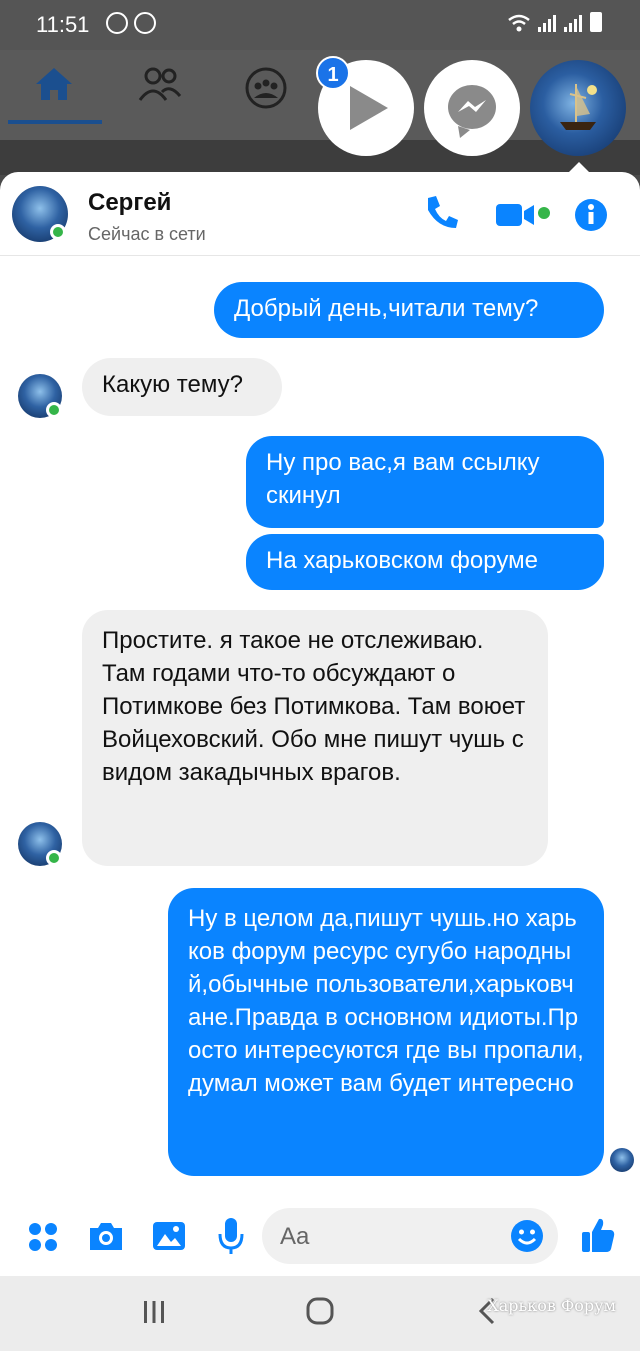 Image resolution: width=640 pixels, height=1351 pixels. Describe the element at coordinates (472, 111) in the screenshot. I see `messenger-icon` at that location.